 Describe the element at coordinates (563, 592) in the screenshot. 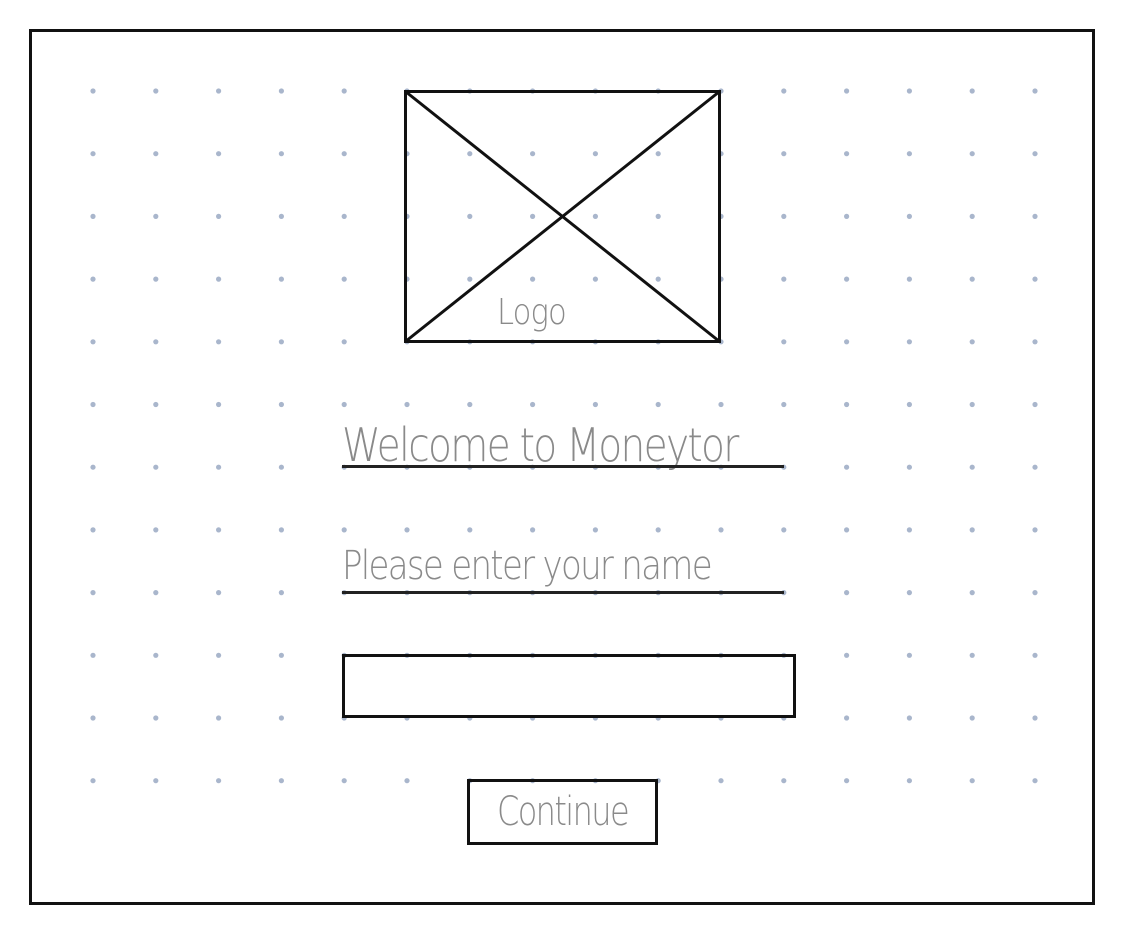

I see `prompt-underline` at that location.